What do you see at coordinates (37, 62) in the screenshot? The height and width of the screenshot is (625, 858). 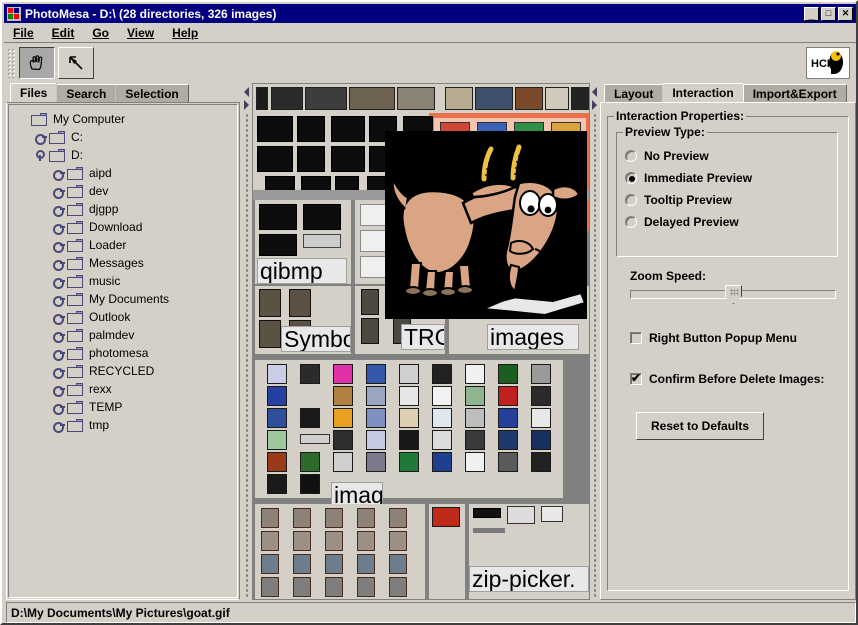 I see `pan-tool-button` at bounding box center [37, 62].